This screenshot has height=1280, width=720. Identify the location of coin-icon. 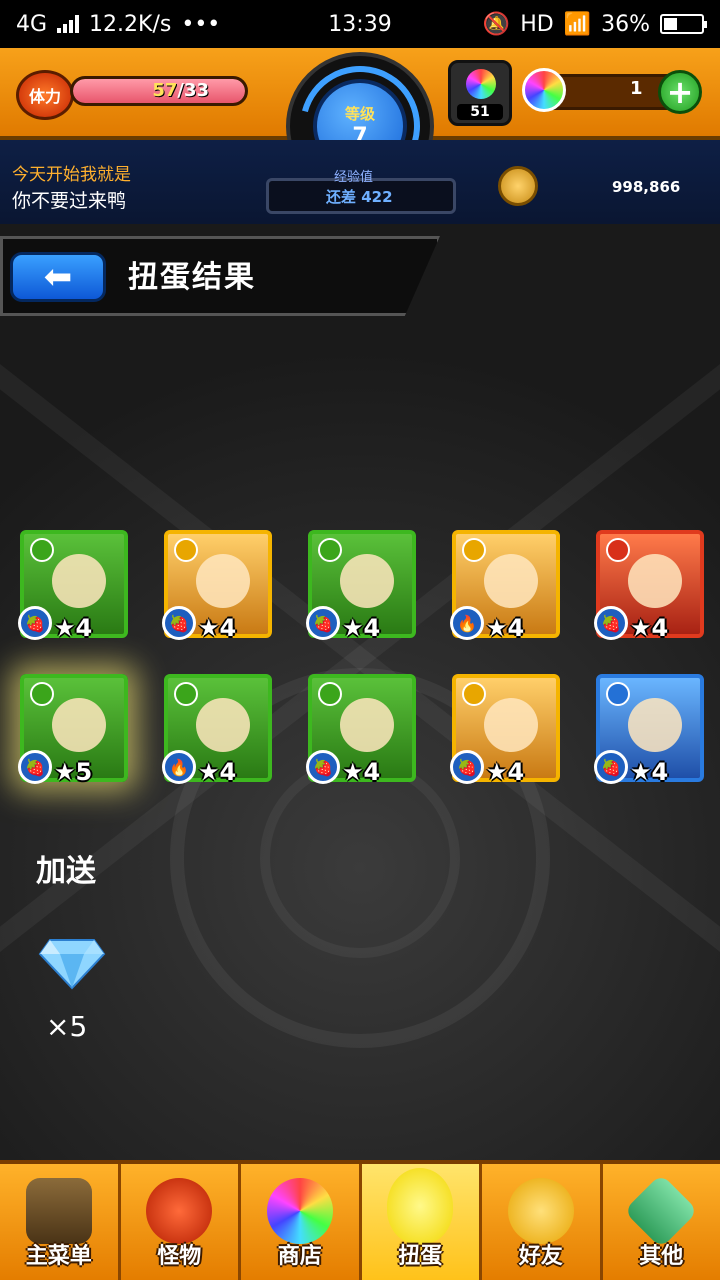
(518, 186).